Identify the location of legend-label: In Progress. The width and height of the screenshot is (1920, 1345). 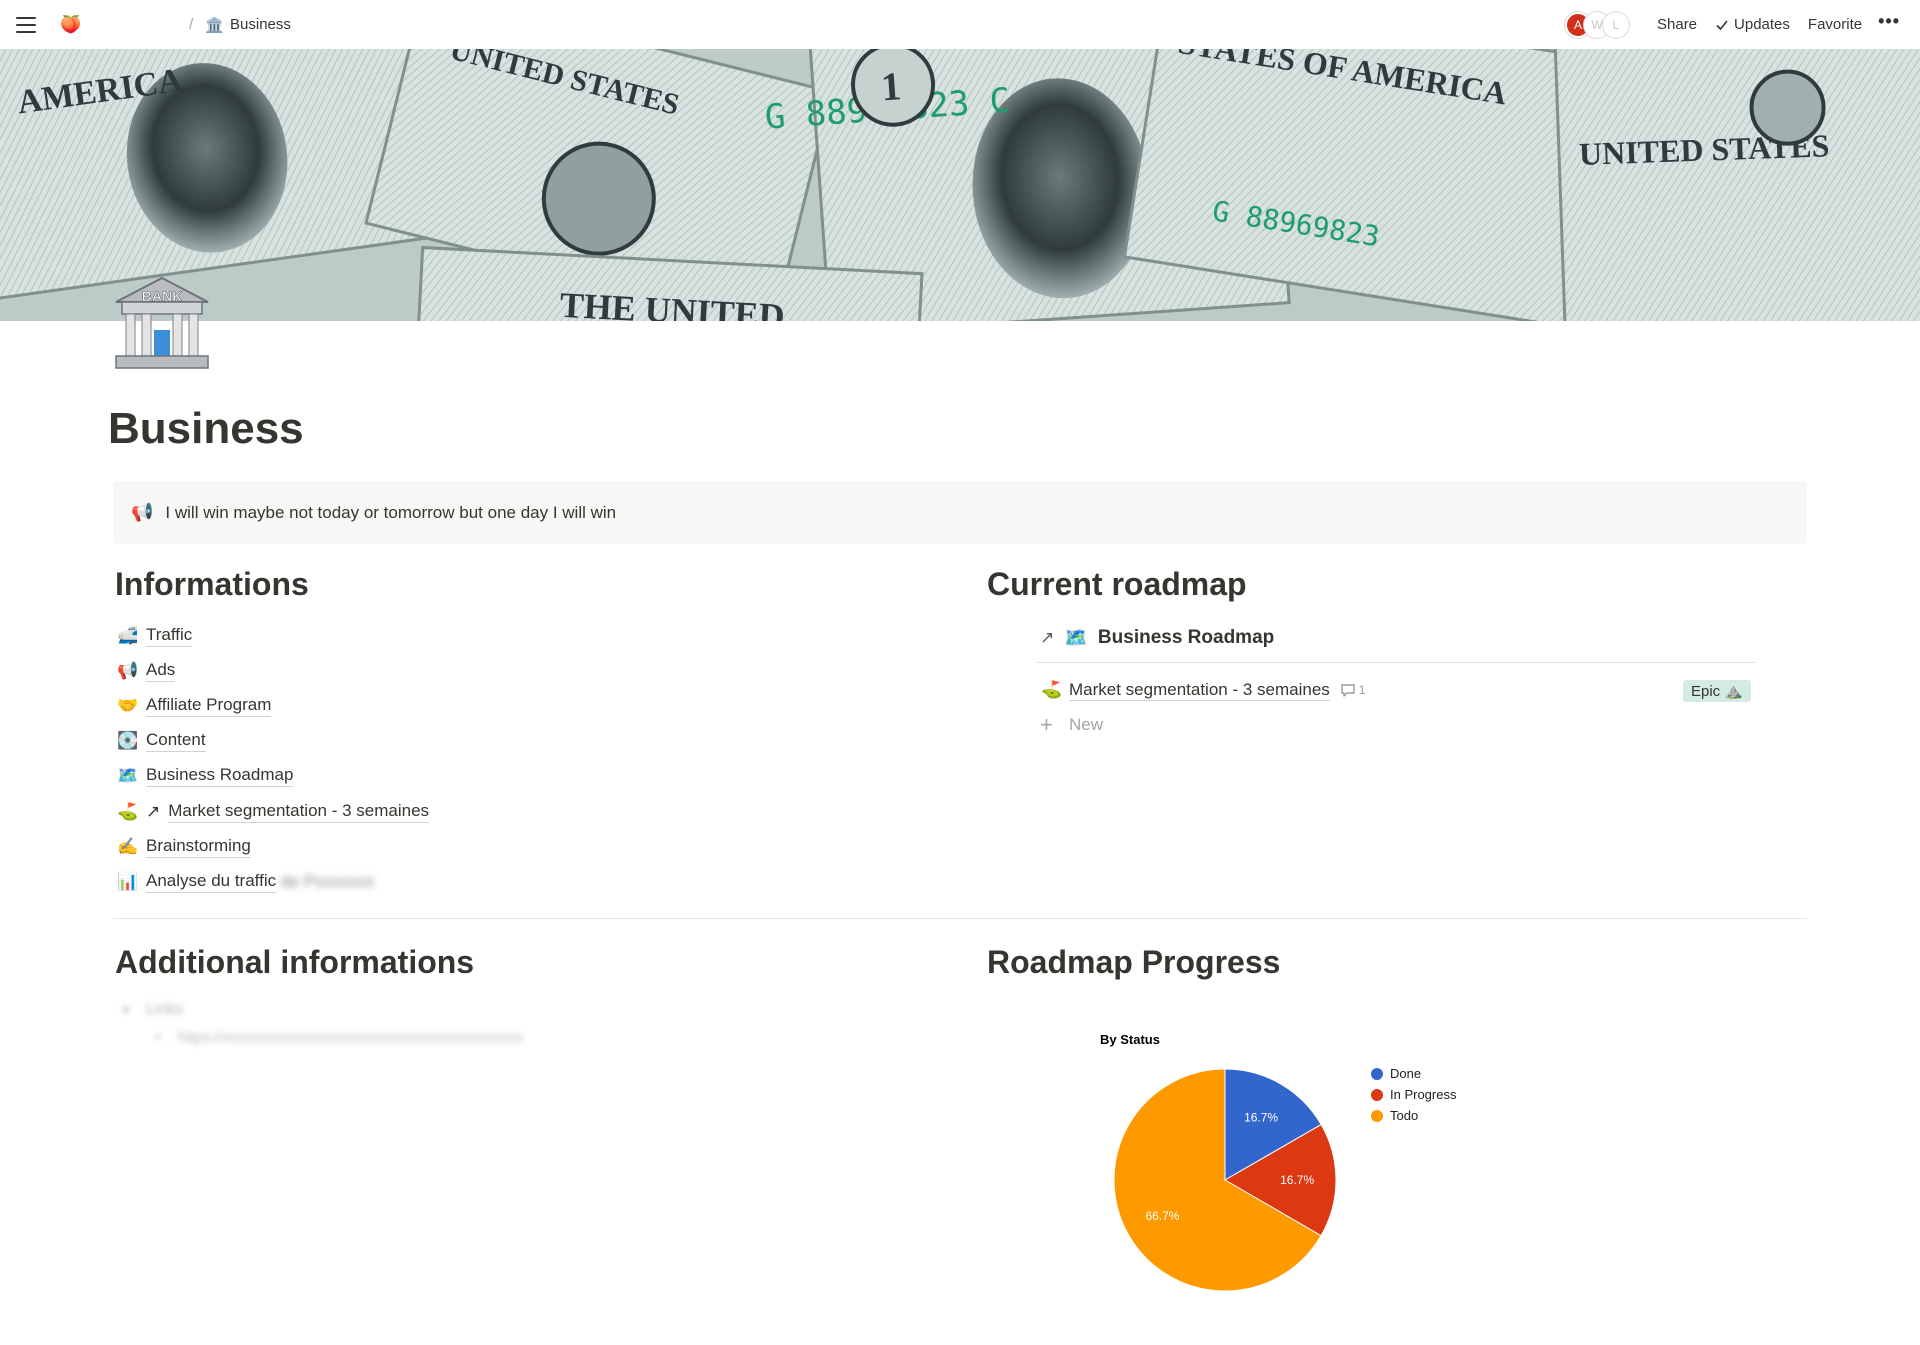
(1423, 1094).